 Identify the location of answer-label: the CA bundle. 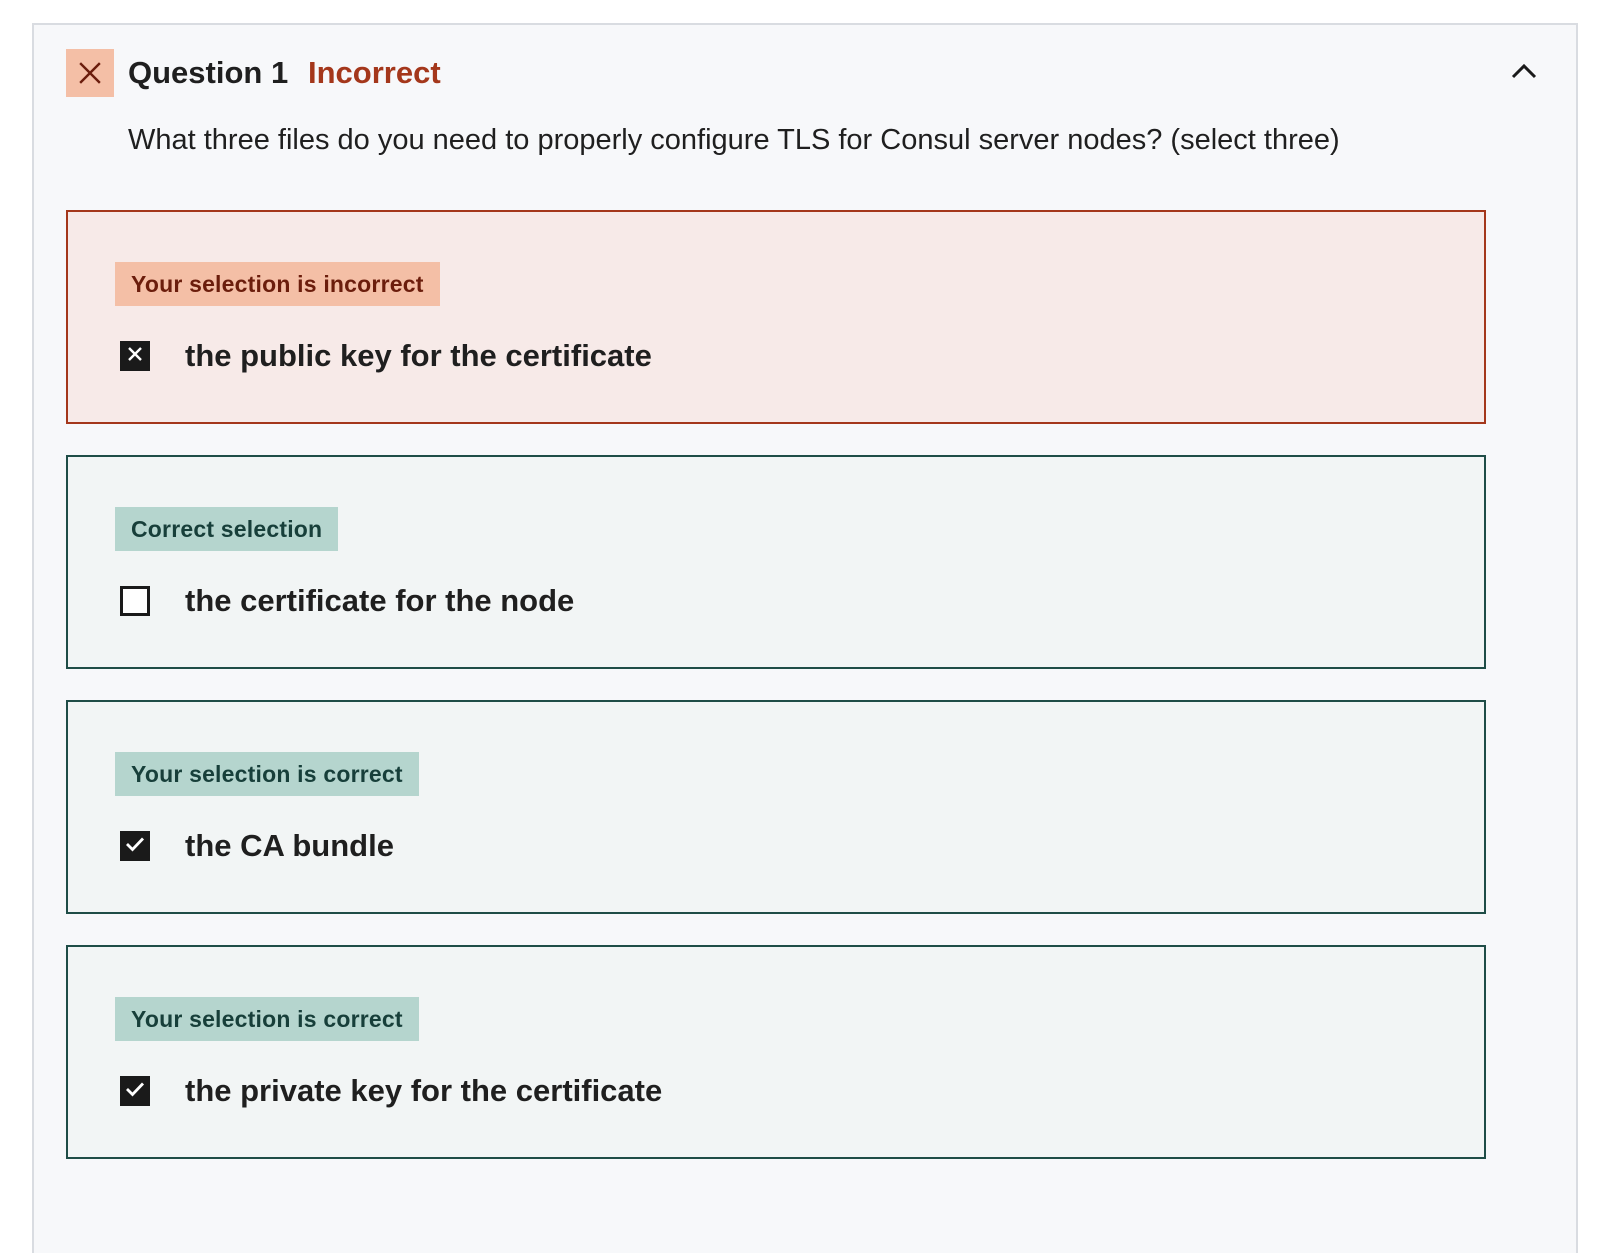
(289, 845).